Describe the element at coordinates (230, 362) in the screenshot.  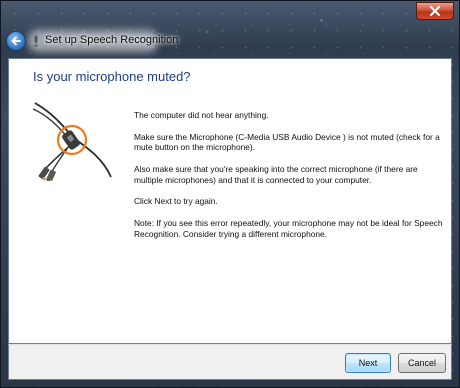
I see `button-bar: Next Cancel` at that location.